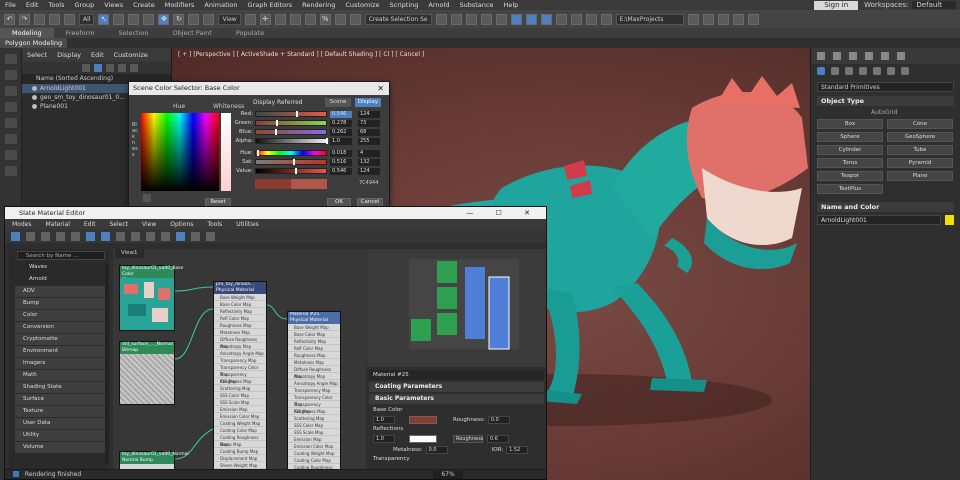  I want to click on explorer-menu-display: Display, so click(69, 55).